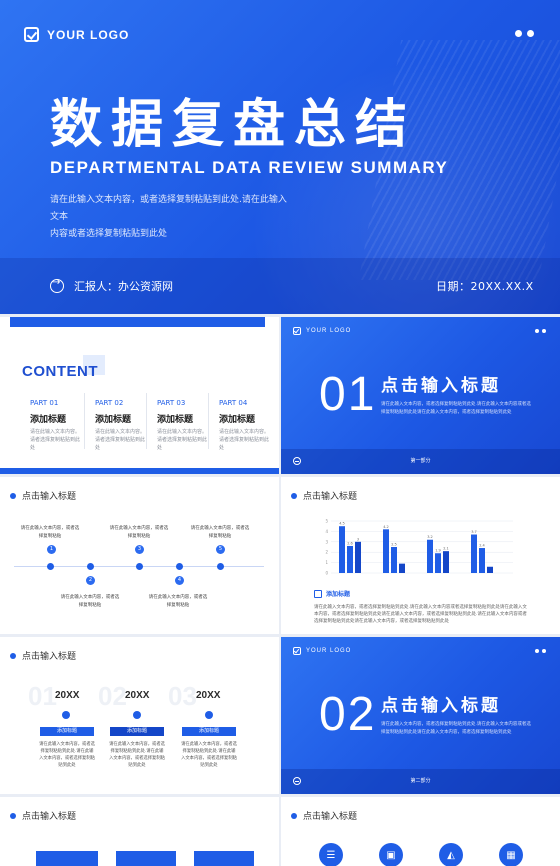 Image resolution: width=560 pixels, height=866 pixels. Describe the element at coordinates (318, 593) in the screenshot. I see `tag-icon` at that location.